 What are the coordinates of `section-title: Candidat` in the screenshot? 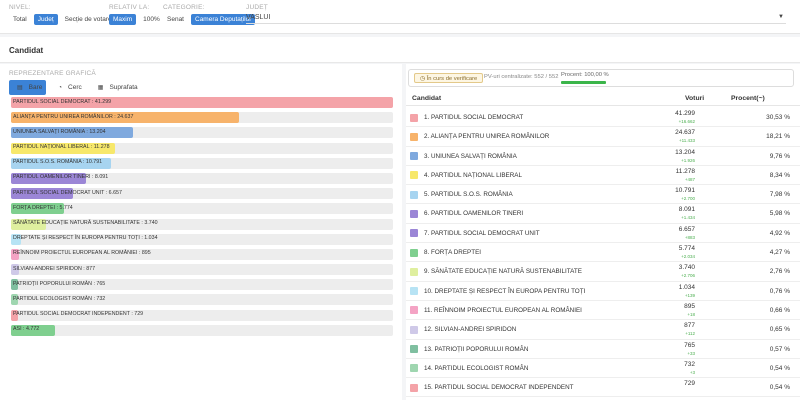 It's located at (26, 50).